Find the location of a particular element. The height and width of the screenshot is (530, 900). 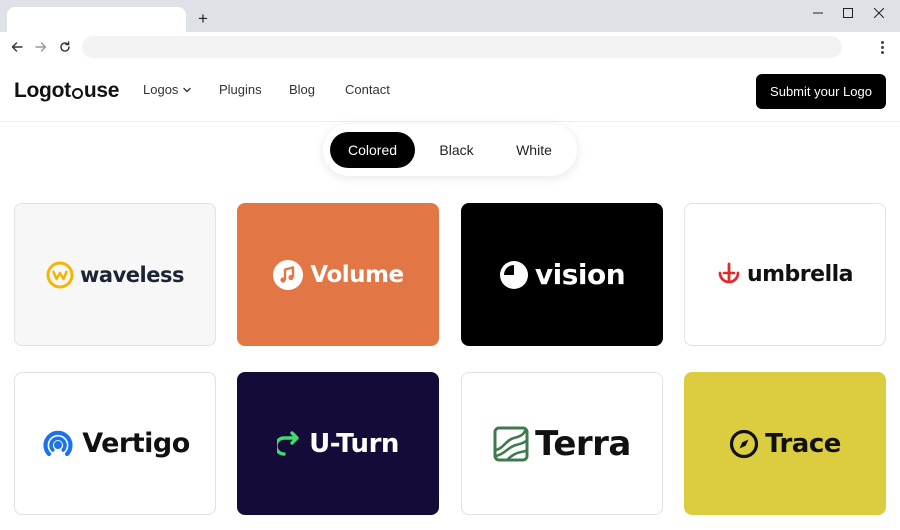

logo-card-u-turn: U-Turn is located at coordinates (338, 443).